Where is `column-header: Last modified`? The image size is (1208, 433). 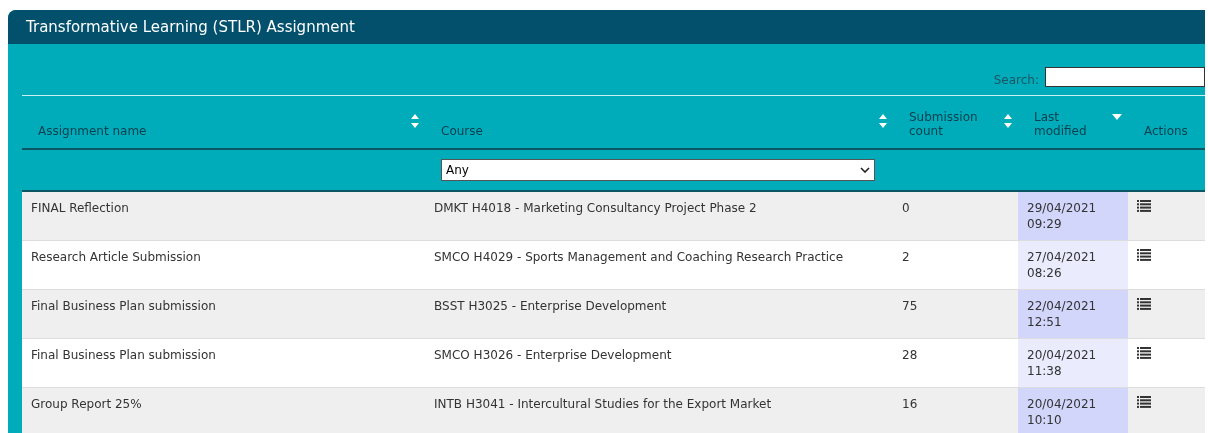 column-header: Last modified is located at coordinates (1073, 122).